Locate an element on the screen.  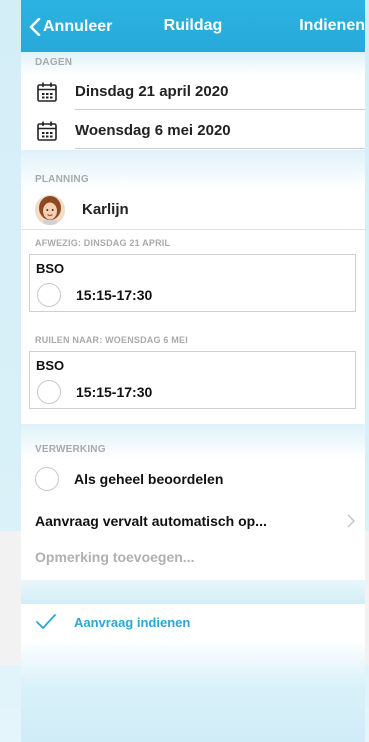
navigation-bar: Annuleer Ruildag Indienen is located at coordinates (193, 26).